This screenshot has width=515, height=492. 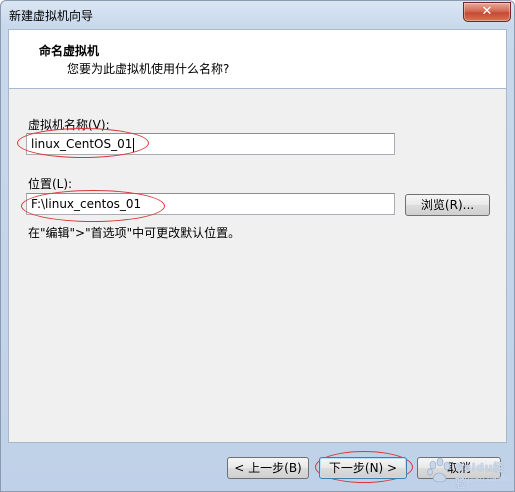 I want to click on text-caret, so click(x=134, y=144).